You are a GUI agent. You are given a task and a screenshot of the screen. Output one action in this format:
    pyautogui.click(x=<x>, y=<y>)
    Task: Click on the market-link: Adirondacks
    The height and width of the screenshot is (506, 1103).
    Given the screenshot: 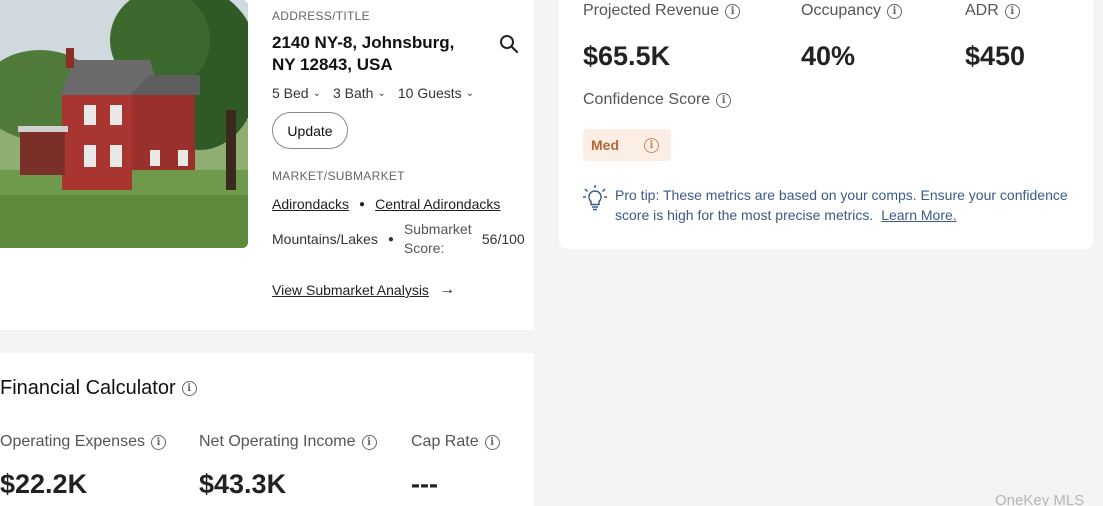 What is the action you would take?
    pyautogui.click(x=310, y=204)
    